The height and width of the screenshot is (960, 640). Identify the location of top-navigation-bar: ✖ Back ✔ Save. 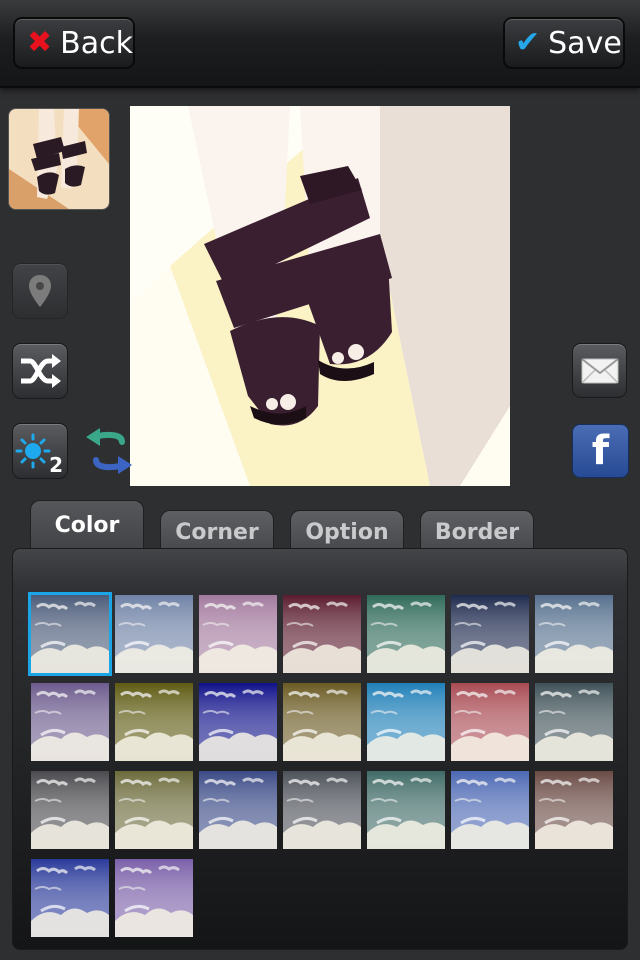
(320, 44).